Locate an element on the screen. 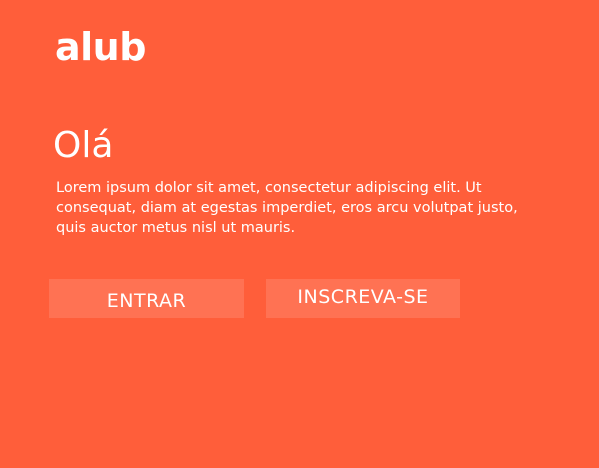  signup-button-label: INSCREVA-SE is located at coordinates (363, 296).